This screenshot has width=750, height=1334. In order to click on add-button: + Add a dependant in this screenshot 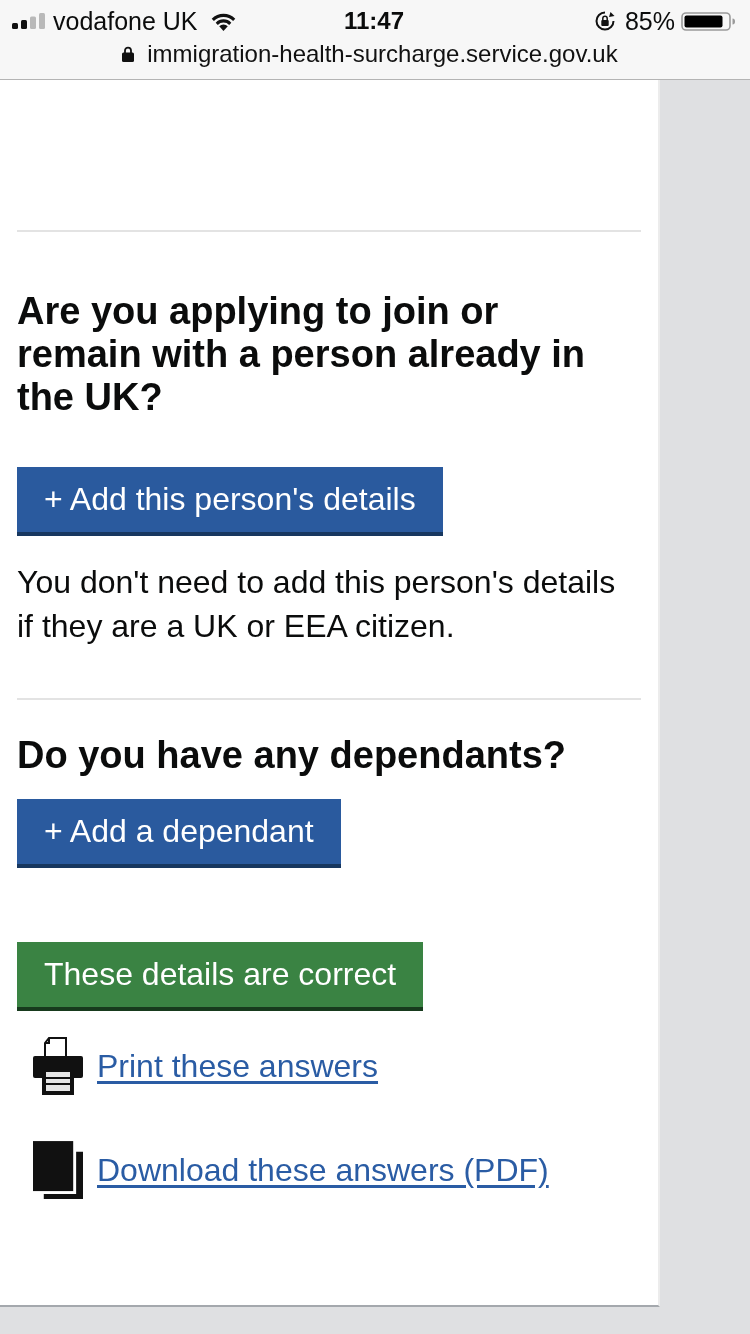, I will do `click(179, 833)`.